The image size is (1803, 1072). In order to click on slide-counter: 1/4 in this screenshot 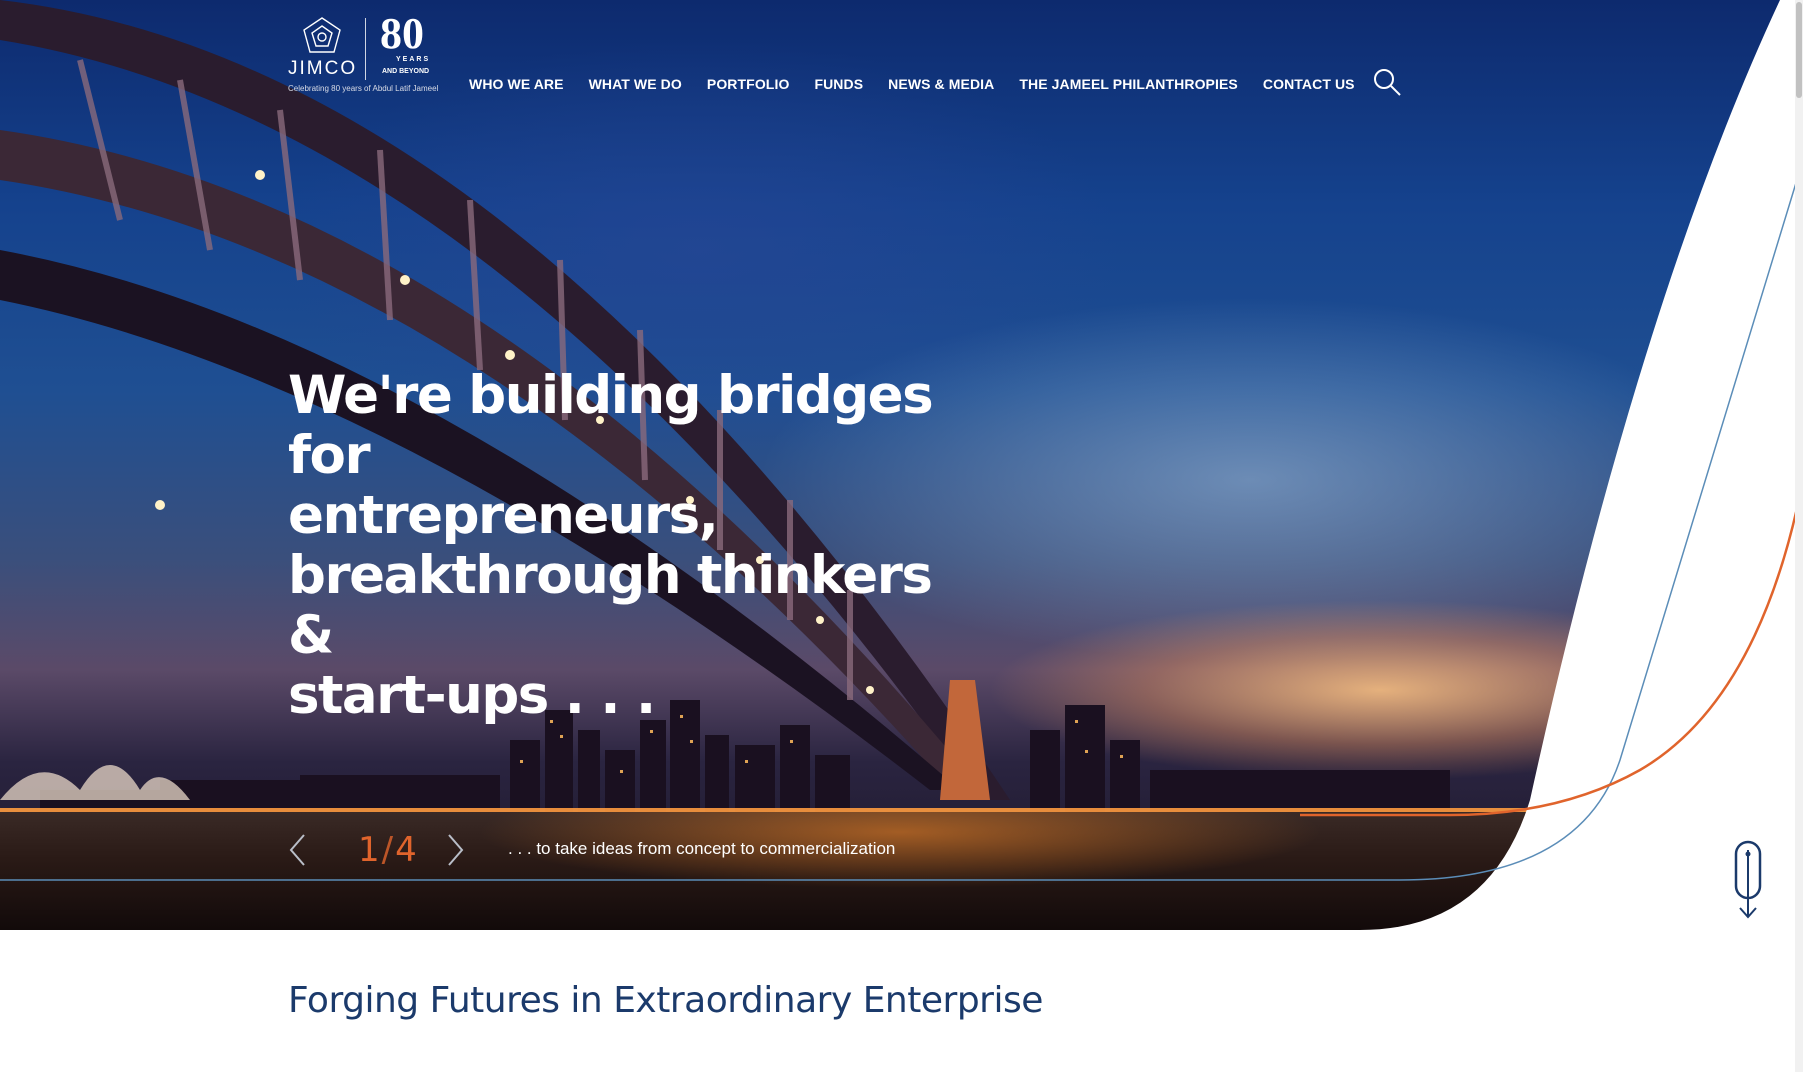, I will do `click(388, 850)`.